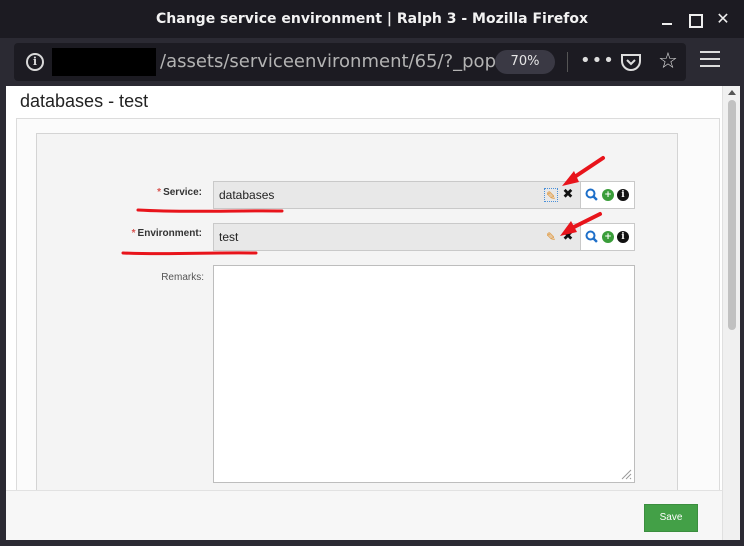  I want to click on form-footer: Save, so click(364, 515).